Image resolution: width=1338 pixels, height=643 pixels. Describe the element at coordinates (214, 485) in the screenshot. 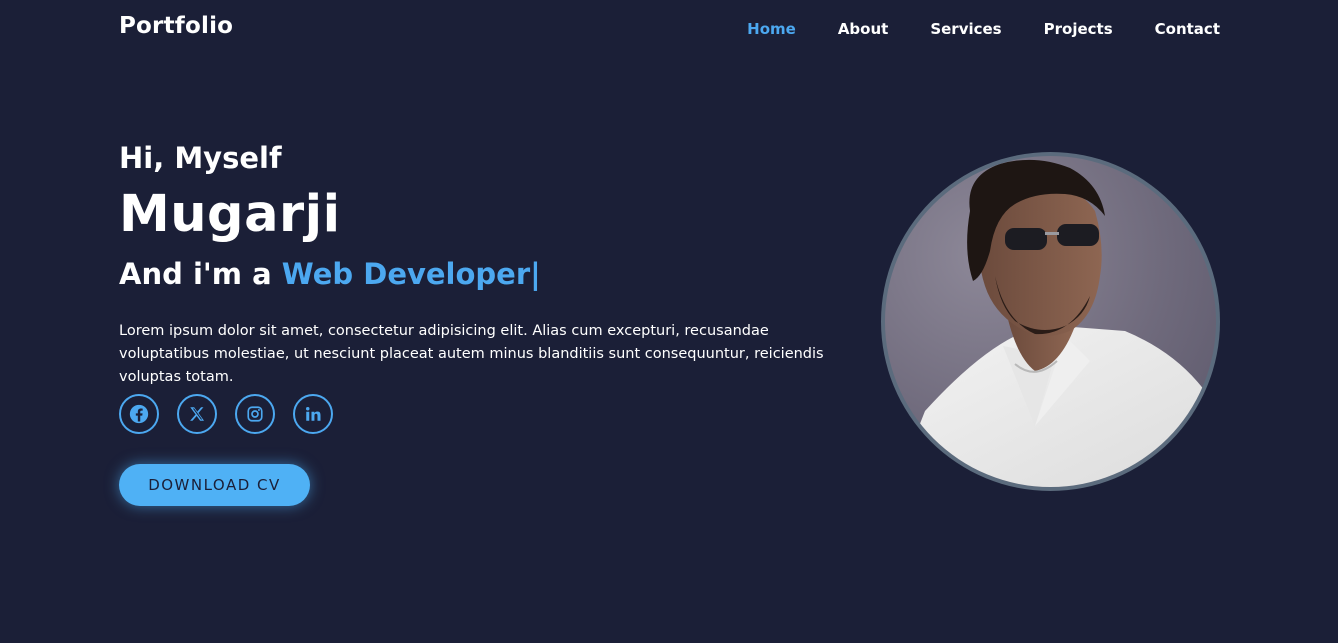

I see `download-cv-button: DOWNLOAD CV` at that location.